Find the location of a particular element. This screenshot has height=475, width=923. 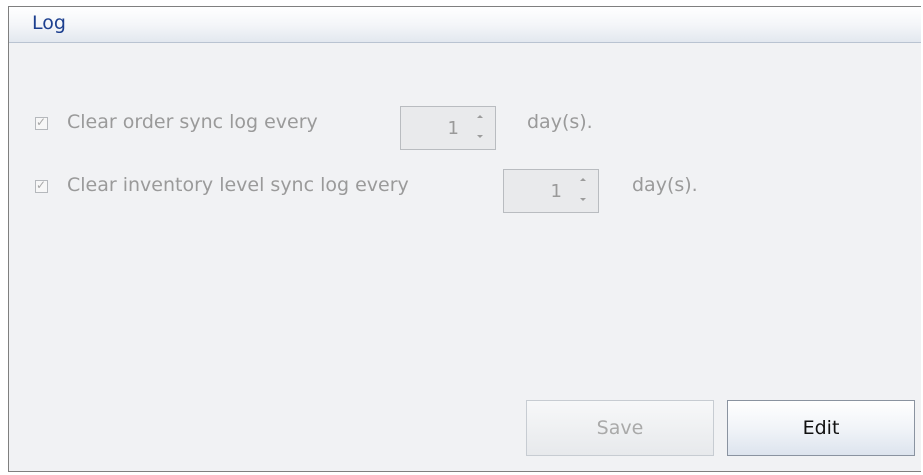

inventory-log-checkbox: ✓ is located at coordinates (41, 185).